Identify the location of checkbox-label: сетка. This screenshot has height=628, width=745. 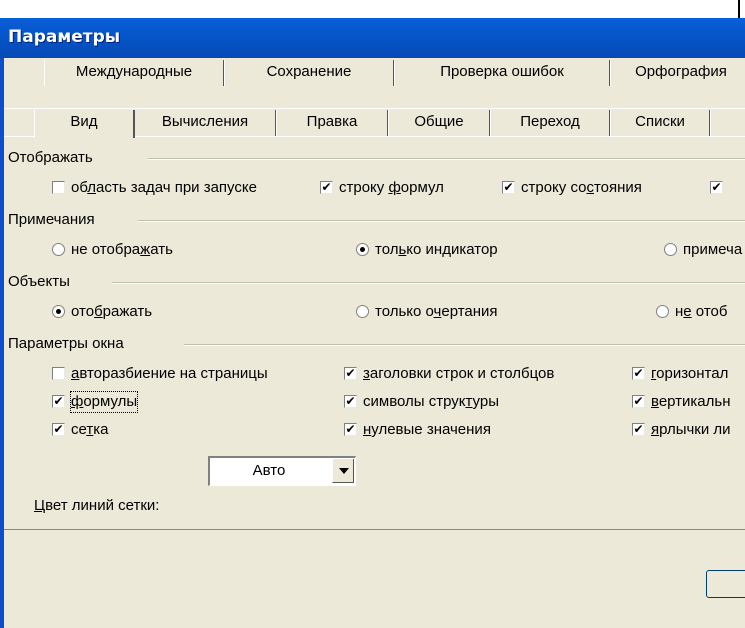
(90, 429).